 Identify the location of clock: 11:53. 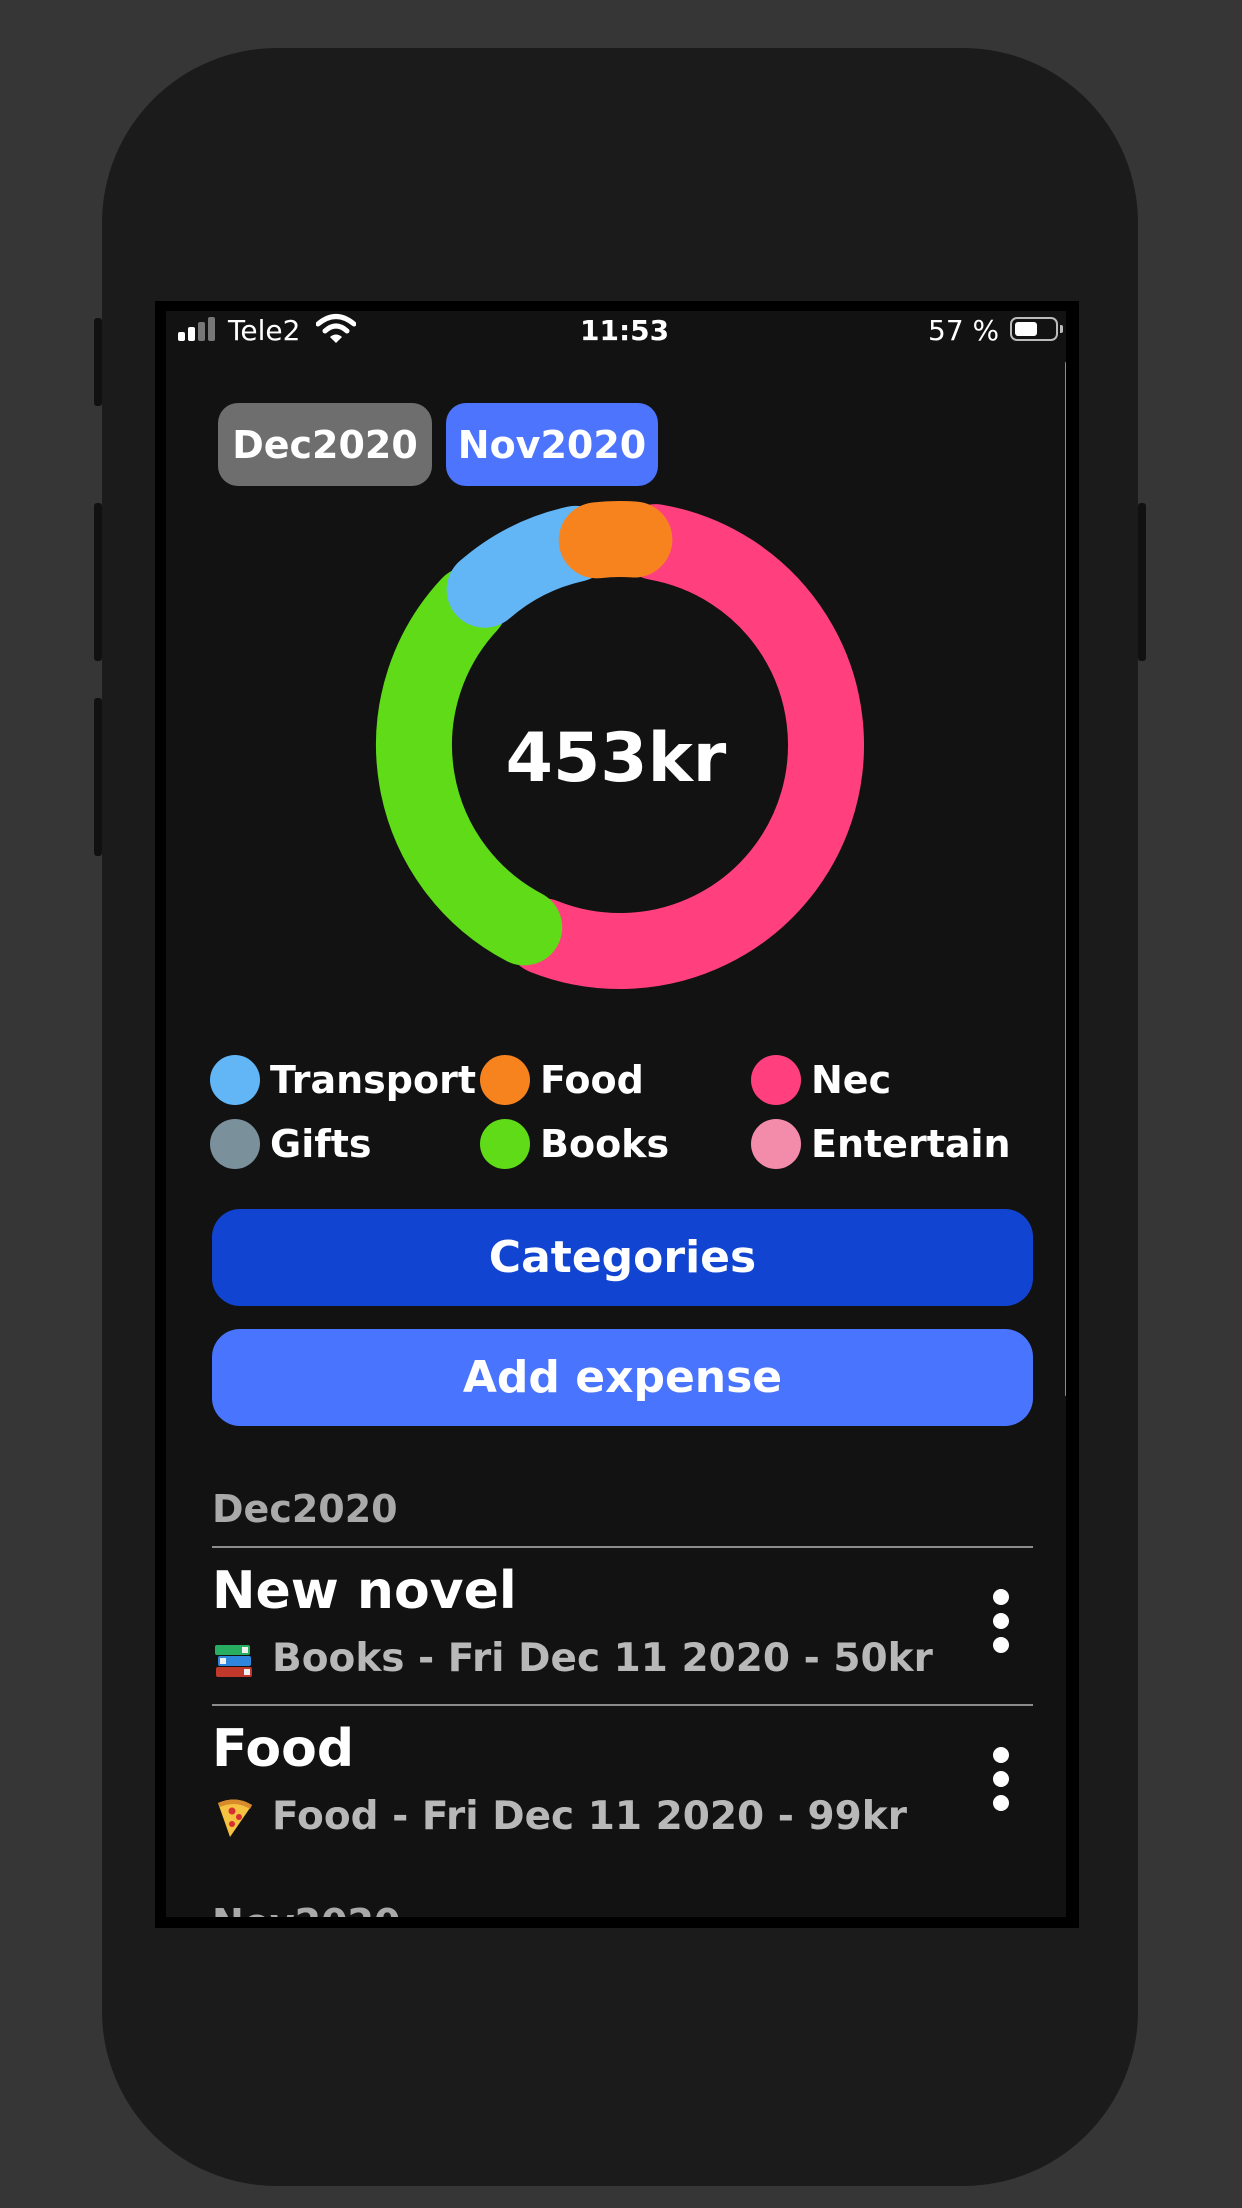
(625, 330).